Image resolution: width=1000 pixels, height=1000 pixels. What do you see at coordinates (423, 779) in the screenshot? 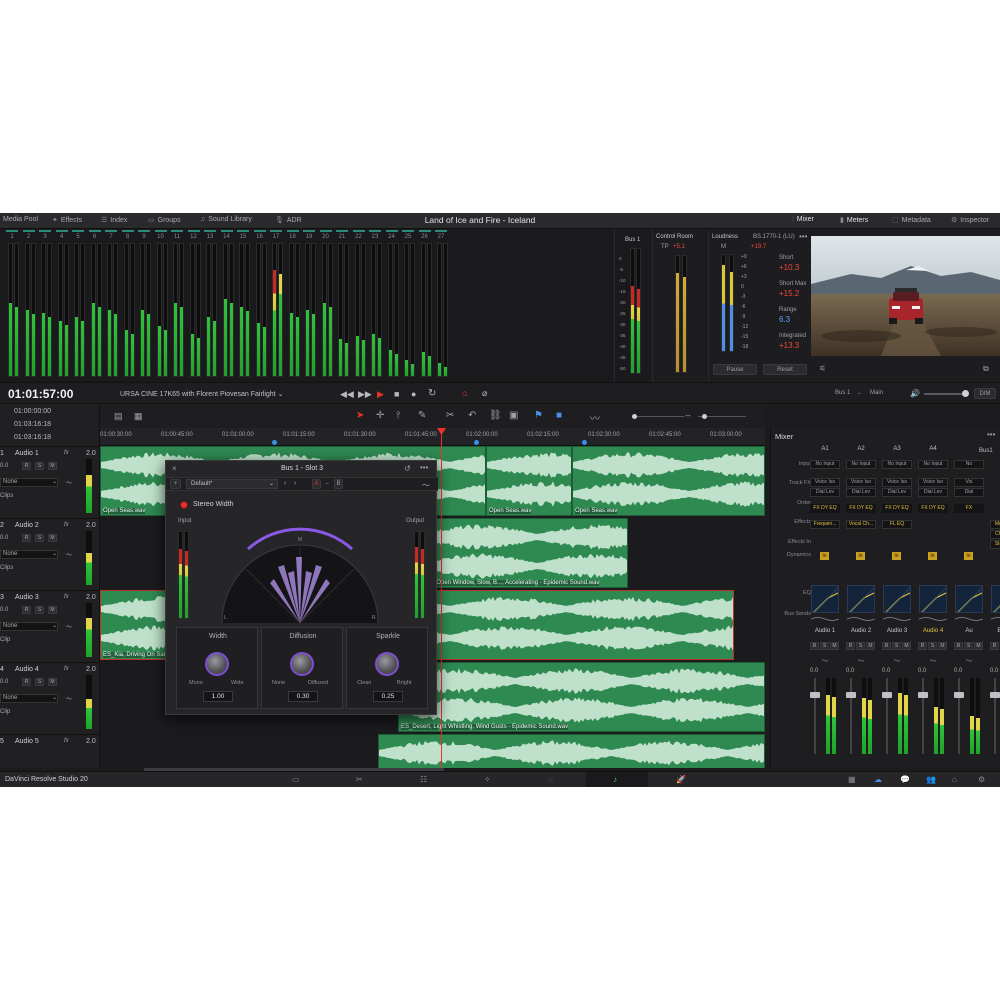
I see `edit-page-icon: ☷` at bounding box center [423, 779].